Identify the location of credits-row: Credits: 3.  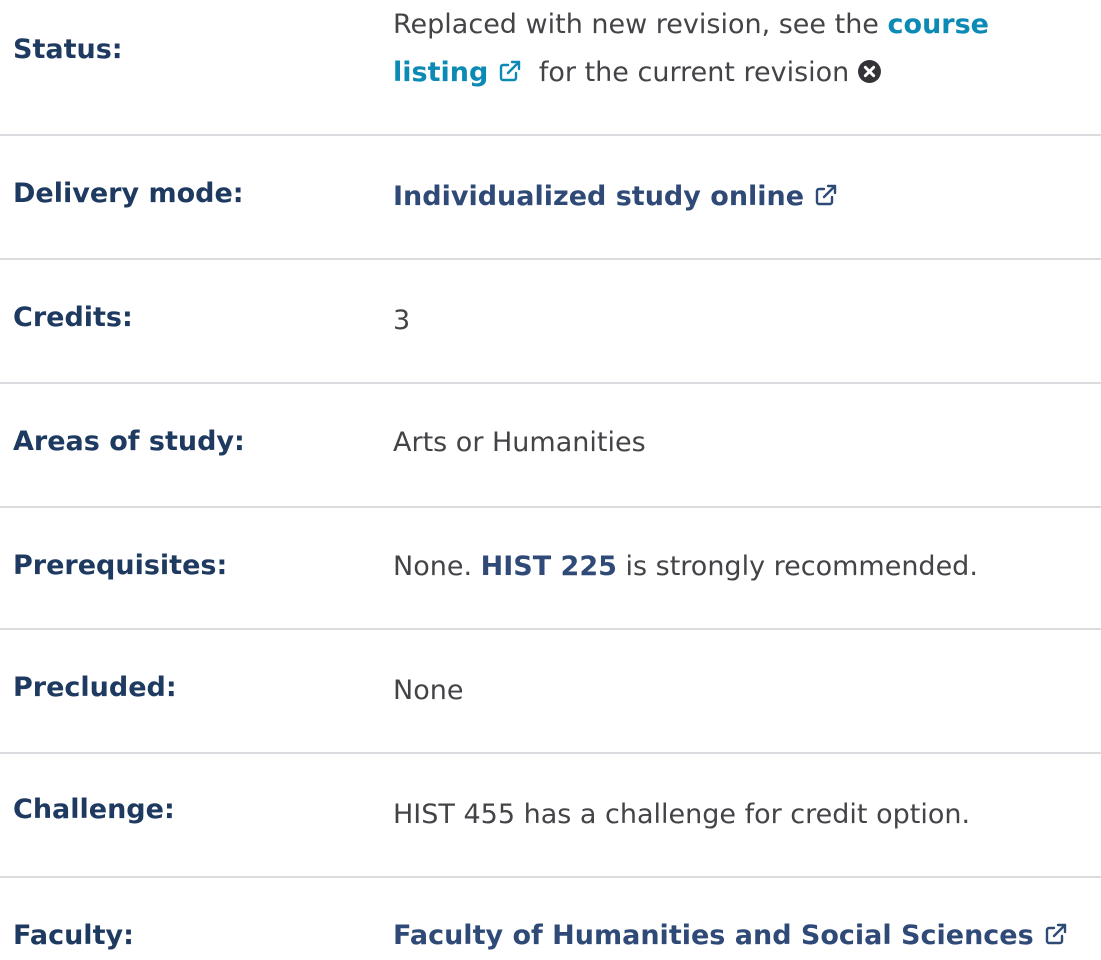
(550, 322).